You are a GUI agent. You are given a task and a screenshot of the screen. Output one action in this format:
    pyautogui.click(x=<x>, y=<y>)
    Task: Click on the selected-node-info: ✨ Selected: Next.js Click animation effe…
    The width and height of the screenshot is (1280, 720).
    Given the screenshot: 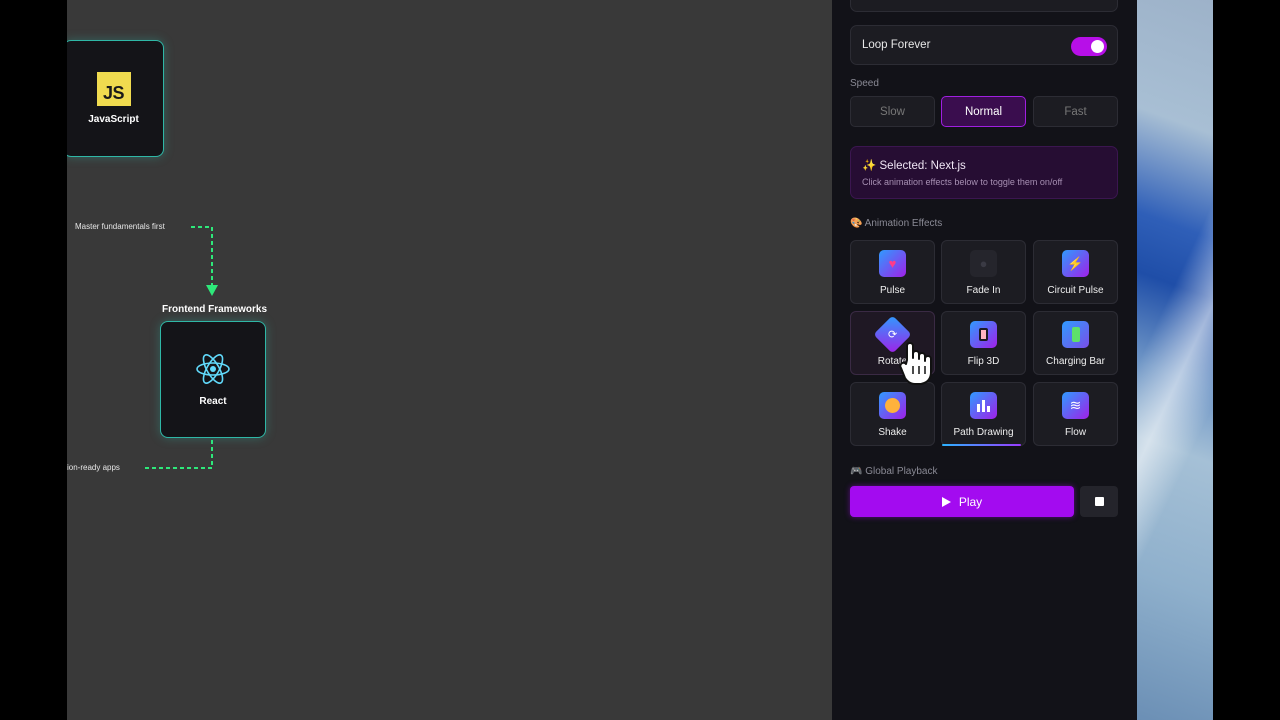 What is the action you would take?
    pyautogui.click(x=984, y=172)
    